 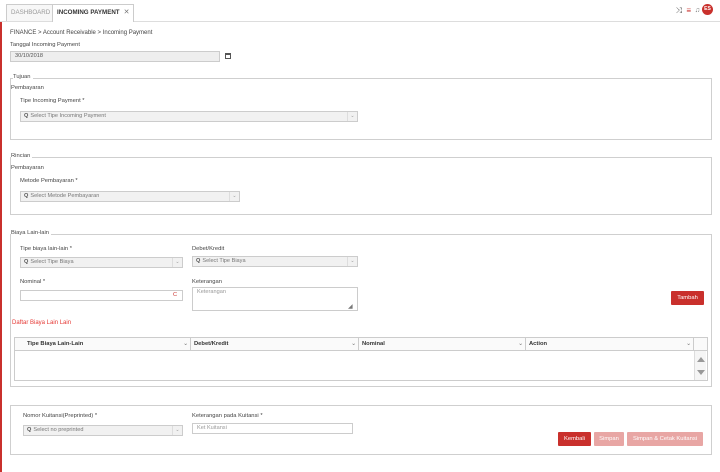 I want to click on debet-kredit-label: Debet/Kredit, so click(x=208, y=249).